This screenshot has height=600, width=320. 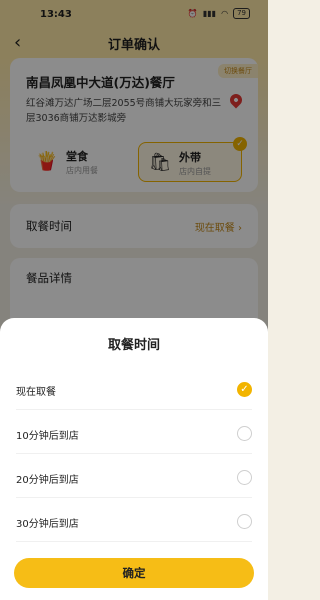 What do you see at coordinates (47, 524) in the screenshot?
I see `option-label: 30分钟后到店` at bounding box center [47, 524].